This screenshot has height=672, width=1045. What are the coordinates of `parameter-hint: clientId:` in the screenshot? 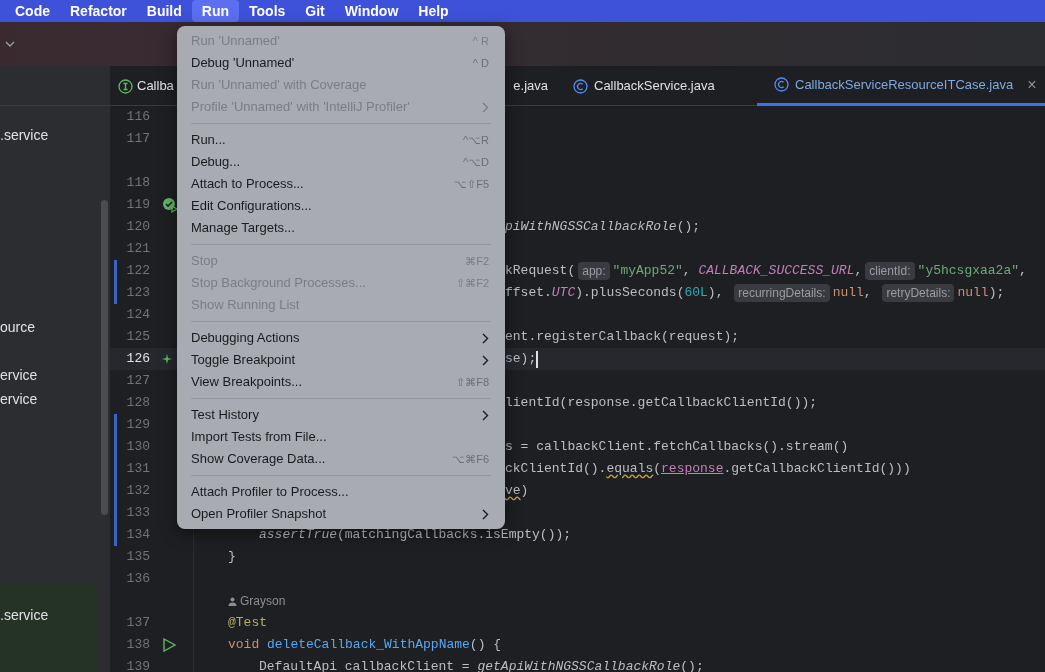 It's located at (890, 271).